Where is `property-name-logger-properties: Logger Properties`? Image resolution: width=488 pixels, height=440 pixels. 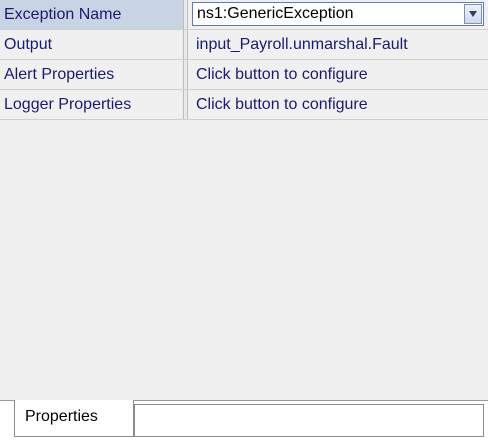
property-name-logger-properties: Logger Properties is located at coordinates (68, 104).